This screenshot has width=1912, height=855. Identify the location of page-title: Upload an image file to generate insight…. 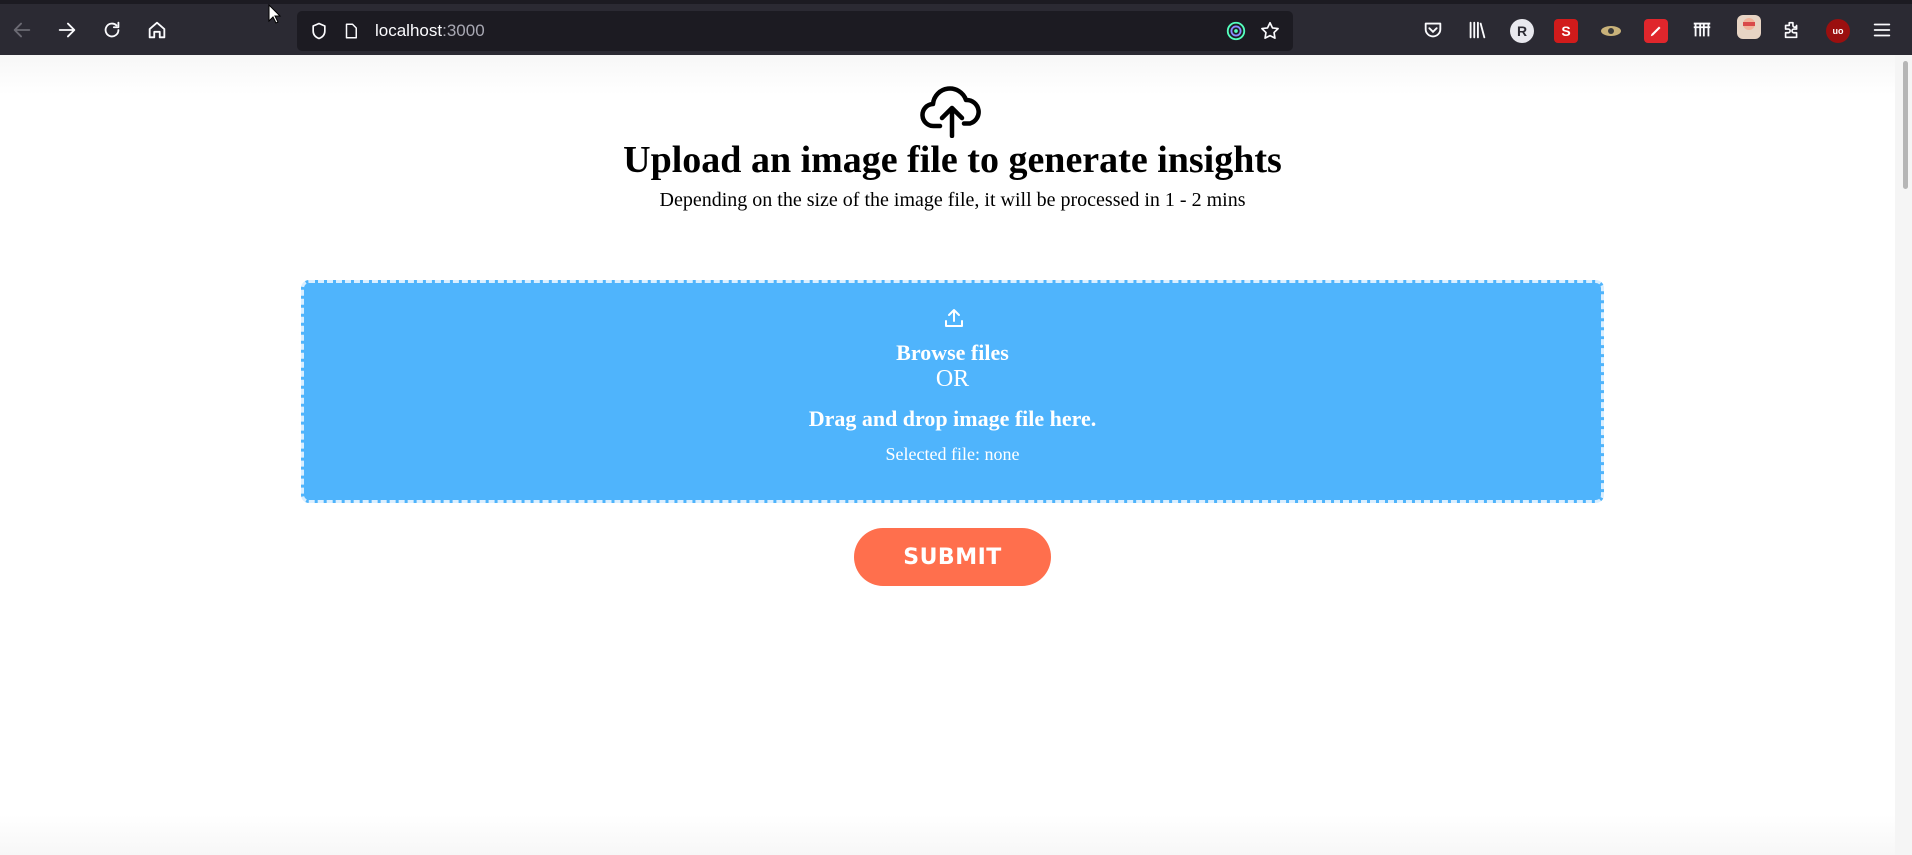
(952, 160).